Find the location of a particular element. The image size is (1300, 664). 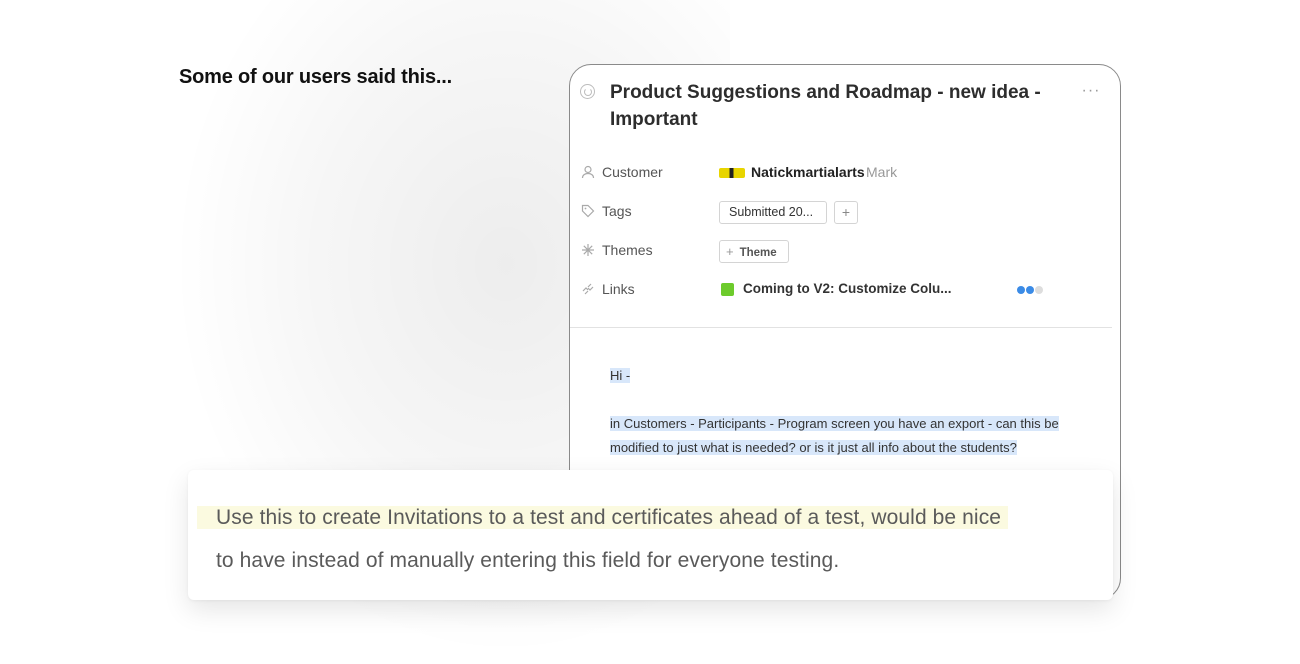

divider is located at coordinates (841, 327).